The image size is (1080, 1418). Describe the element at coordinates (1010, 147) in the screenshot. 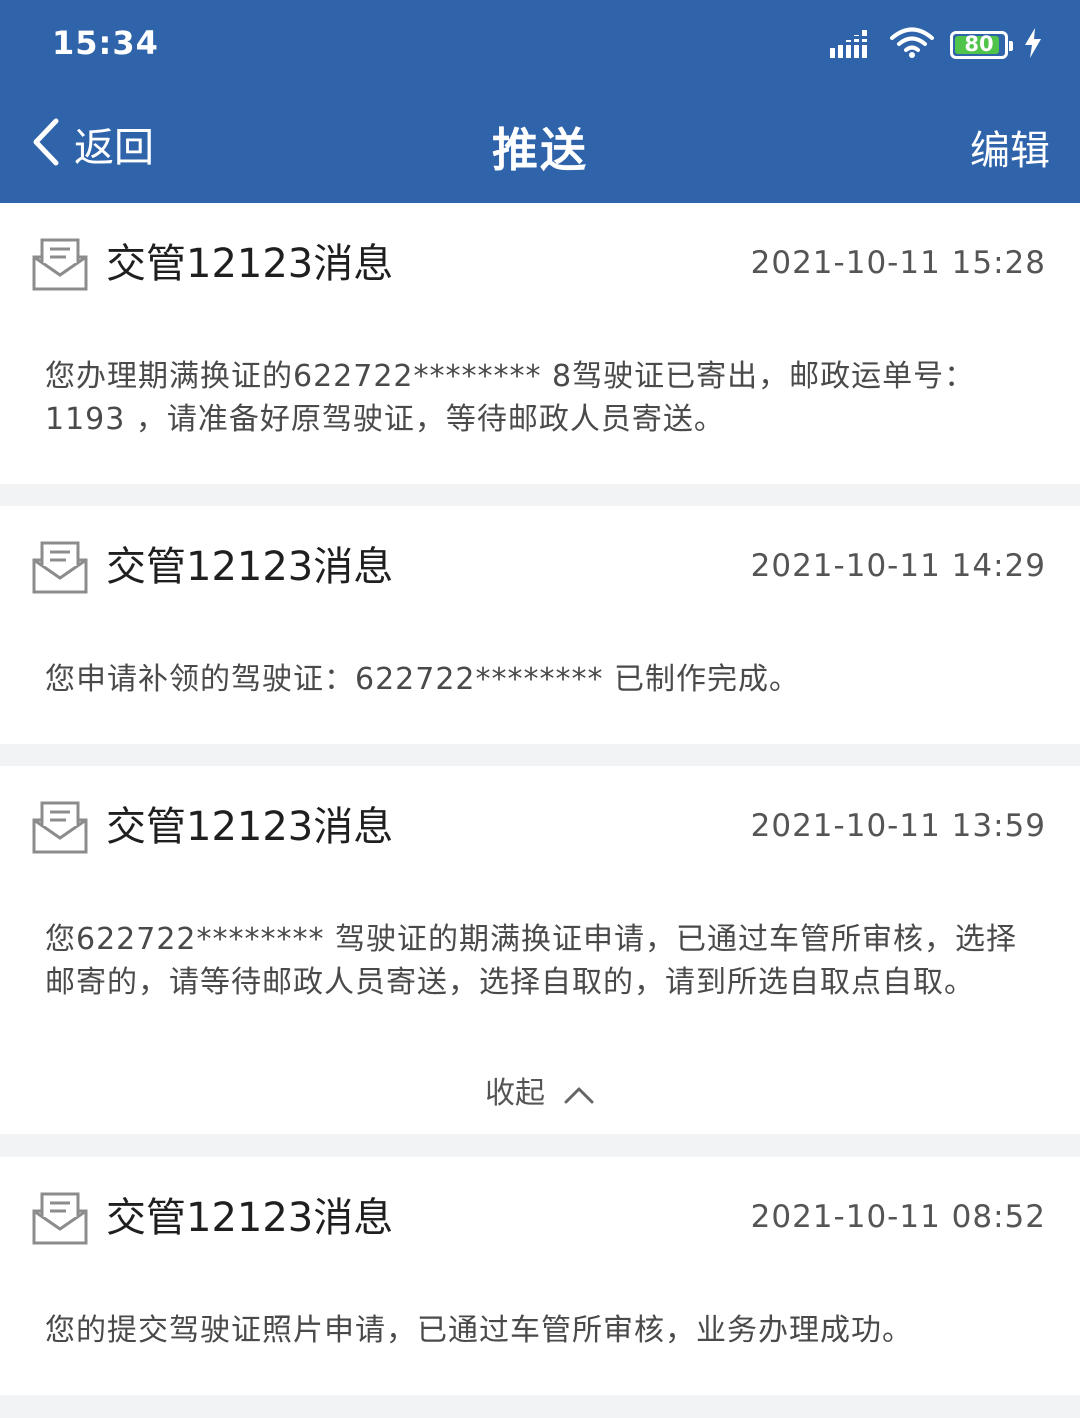

I see `edit-button: 编辑` at that location.